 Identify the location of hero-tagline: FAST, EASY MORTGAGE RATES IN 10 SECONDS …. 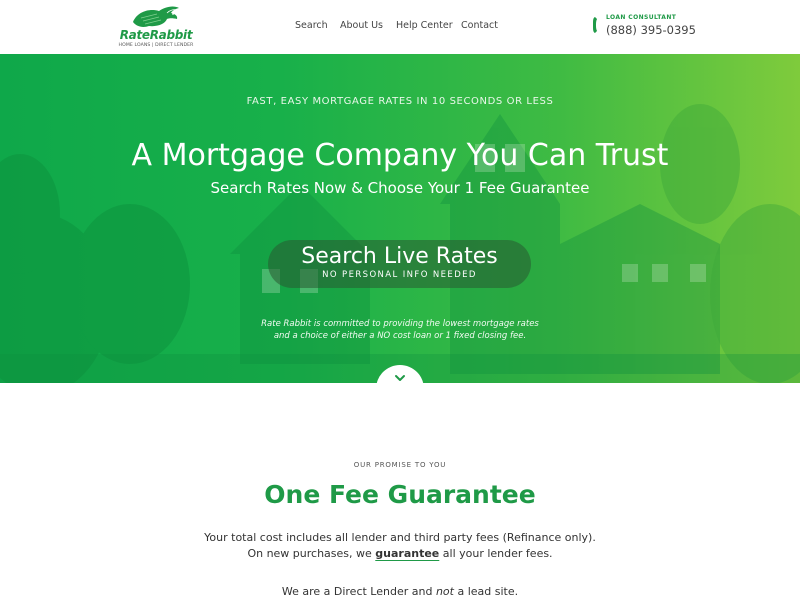
(400, 101).